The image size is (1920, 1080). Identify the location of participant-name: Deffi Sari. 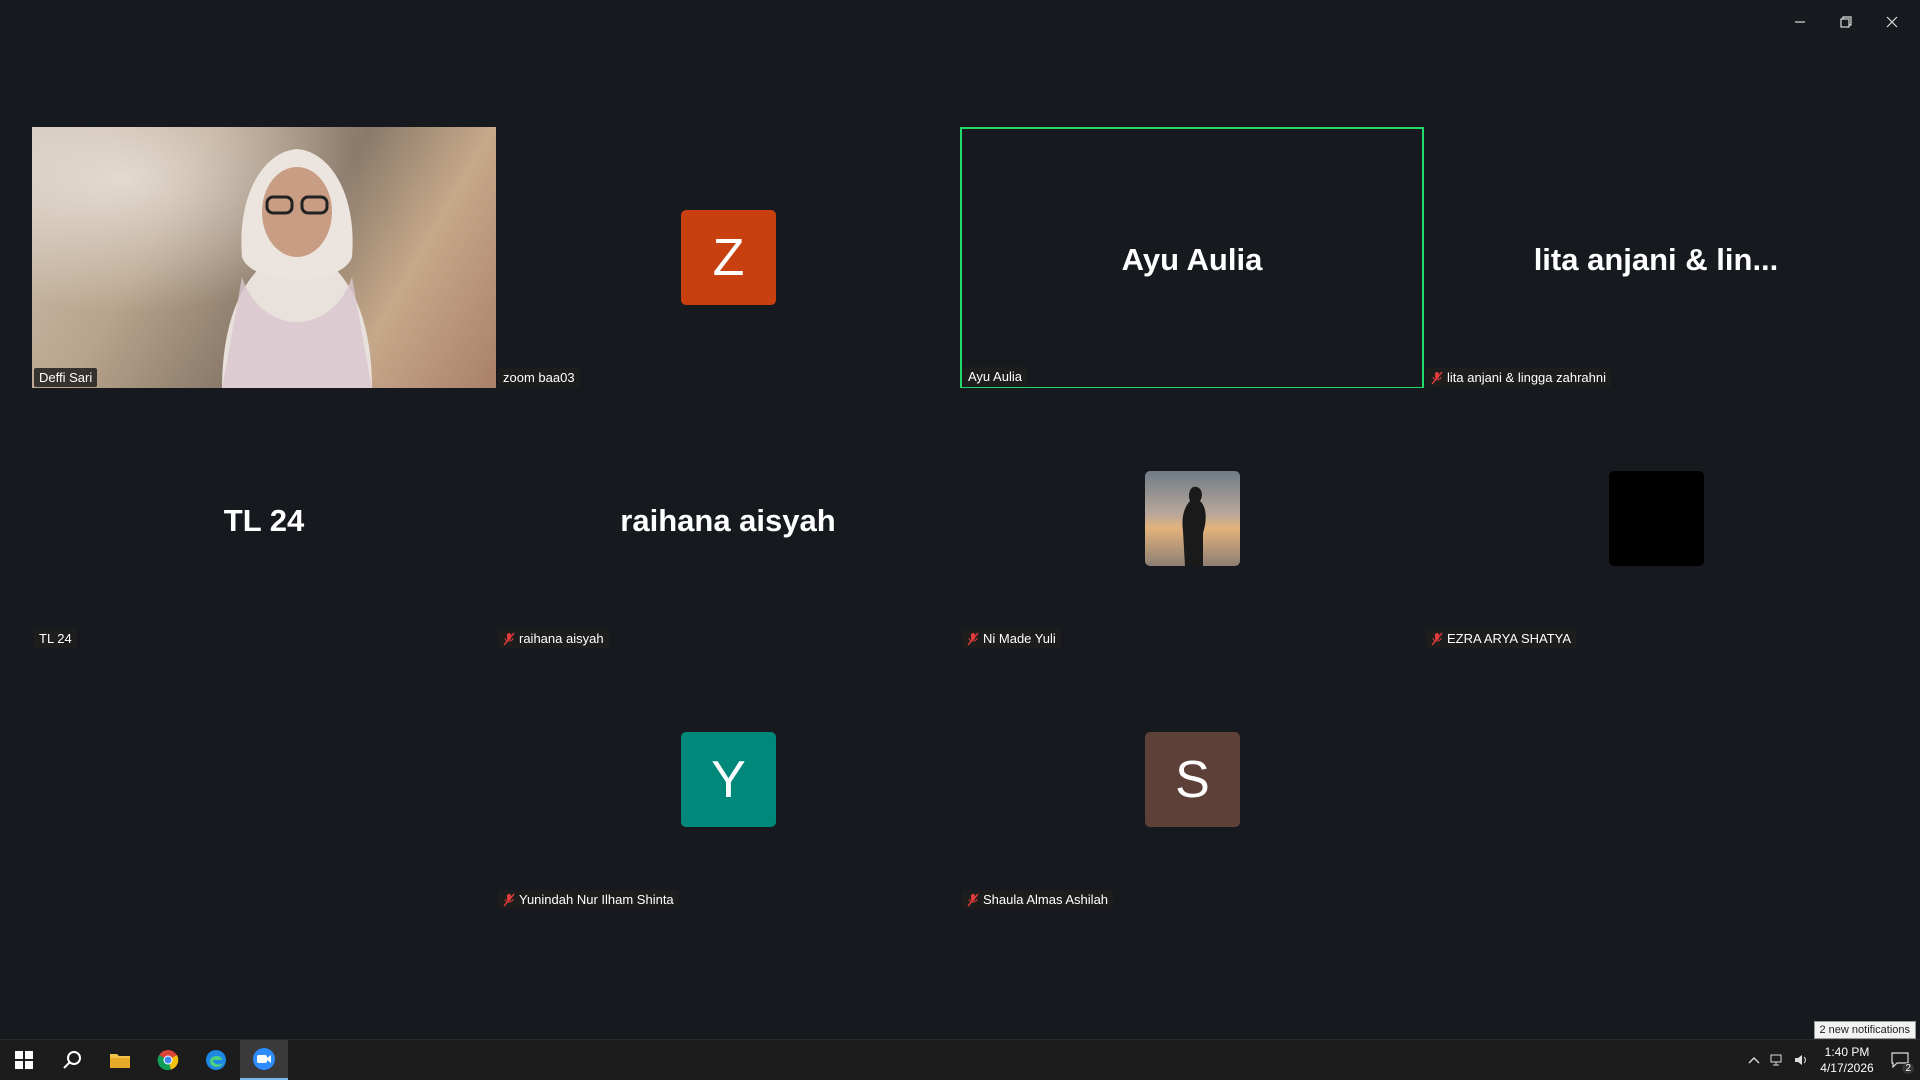
(66, 377).